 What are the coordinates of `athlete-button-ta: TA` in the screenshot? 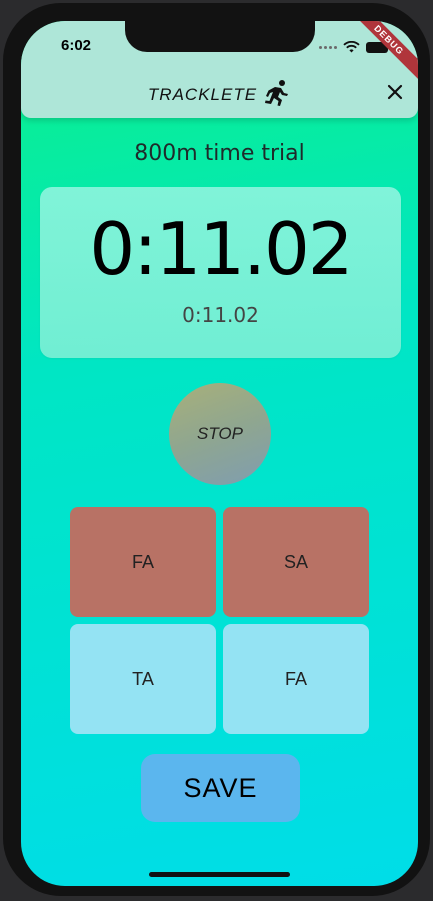 It's located at (143, 679).